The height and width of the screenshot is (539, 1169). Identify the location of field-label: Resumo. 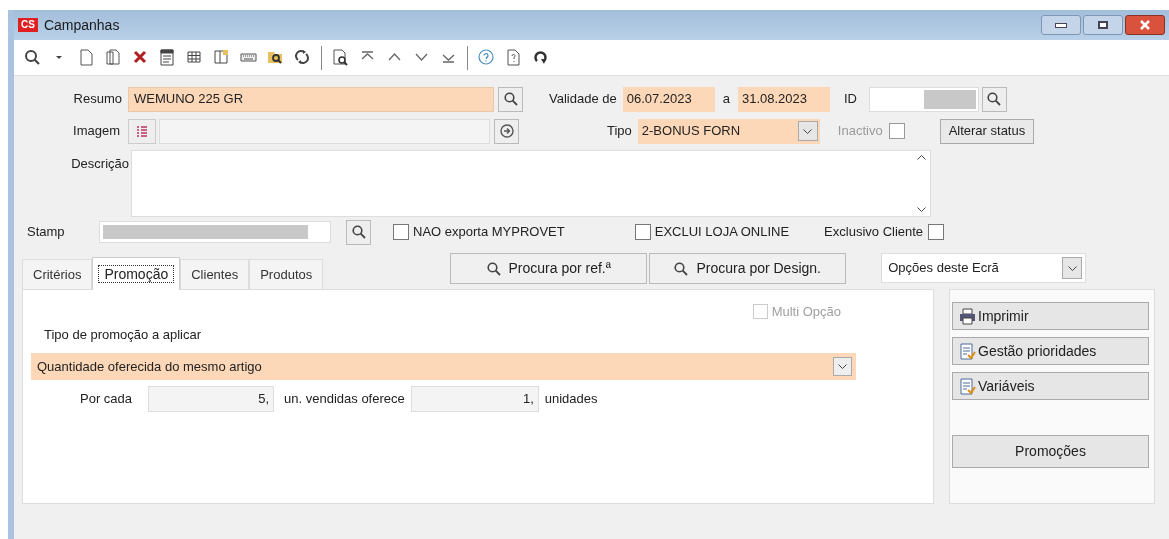
(97, 99).